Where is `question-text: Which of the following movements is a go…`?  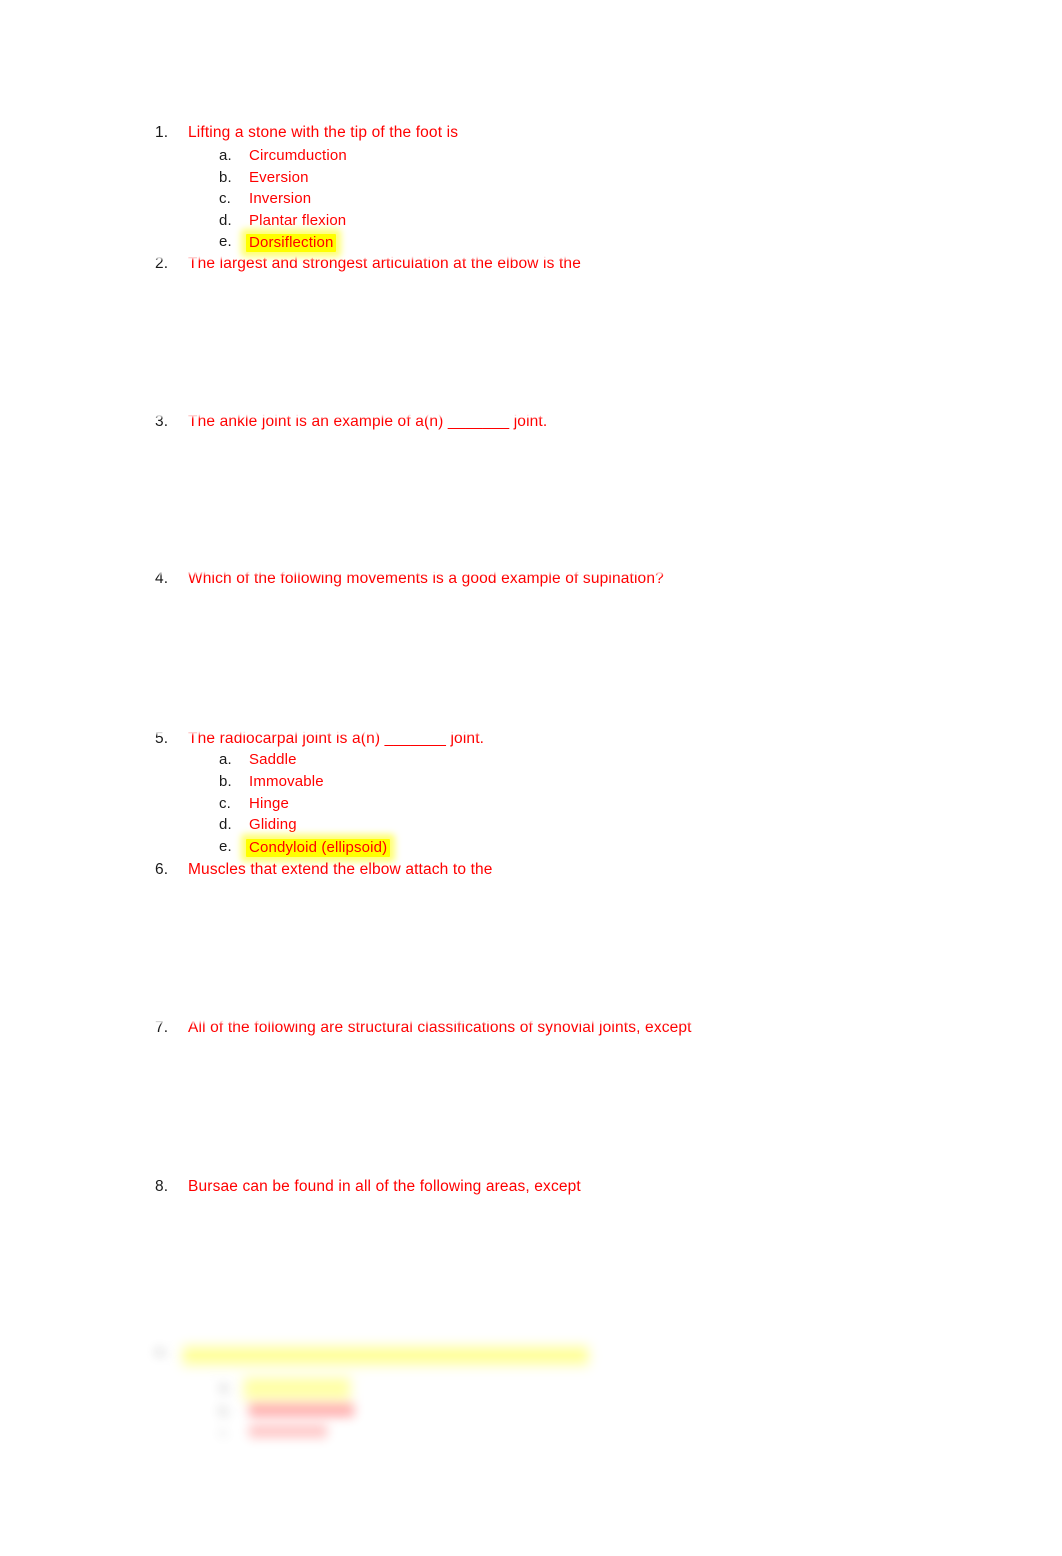 question-text: Which of the following movements is a go… is located at coordinates (426, 578).